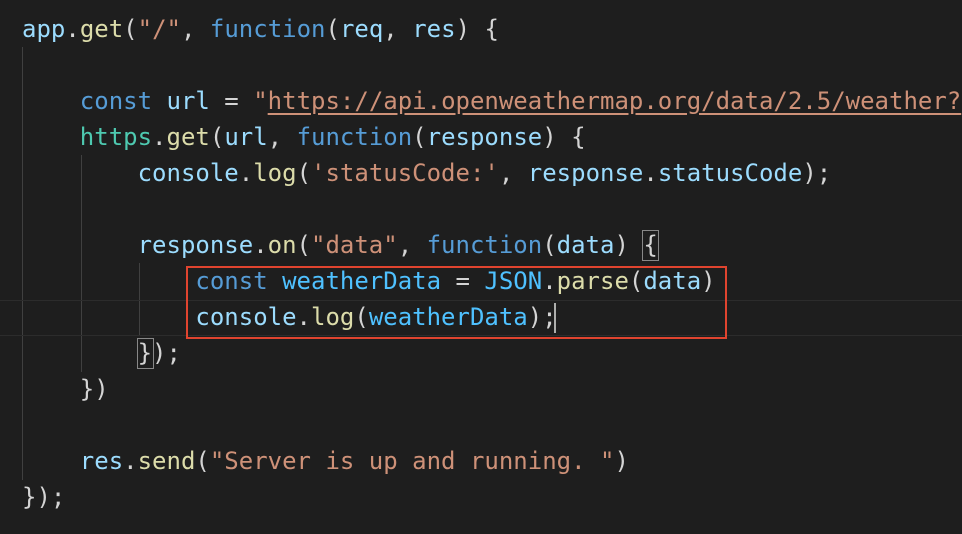 This screenshot has height=534, width=962. I want to click on code-token: ", so click(260, 101).